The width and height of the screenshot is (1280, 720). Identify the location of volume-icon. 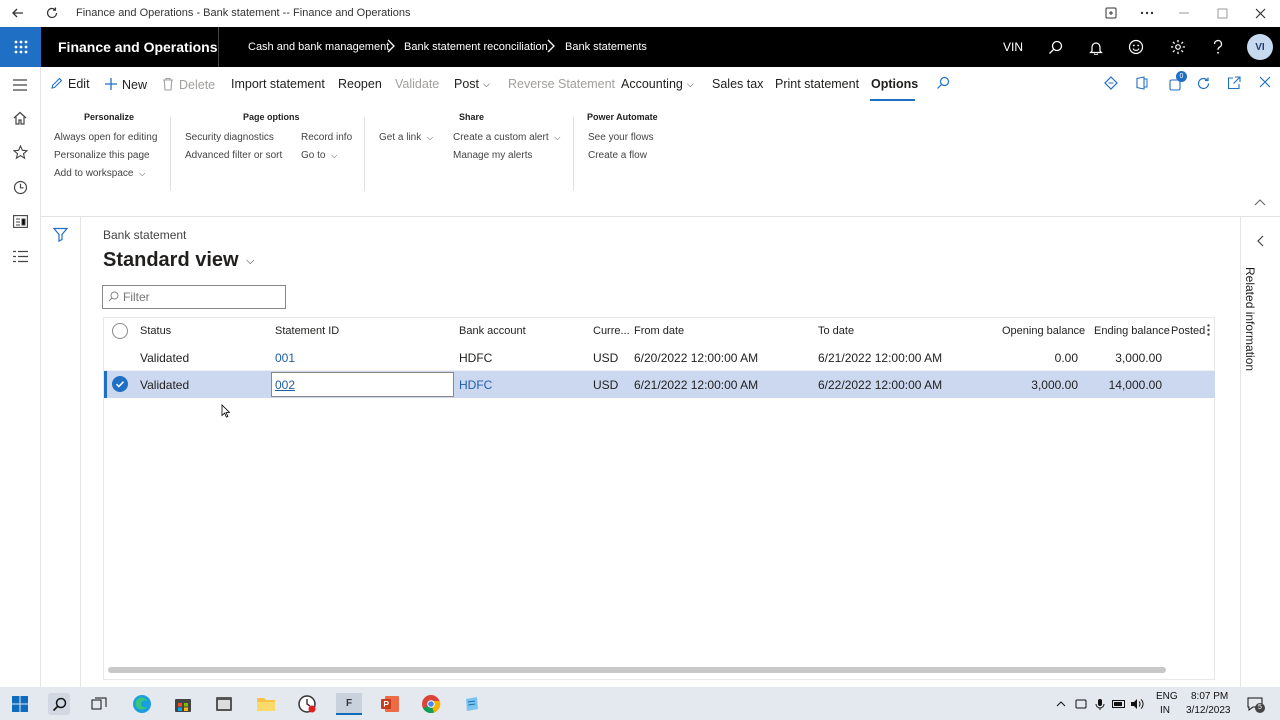
(1137, 704).